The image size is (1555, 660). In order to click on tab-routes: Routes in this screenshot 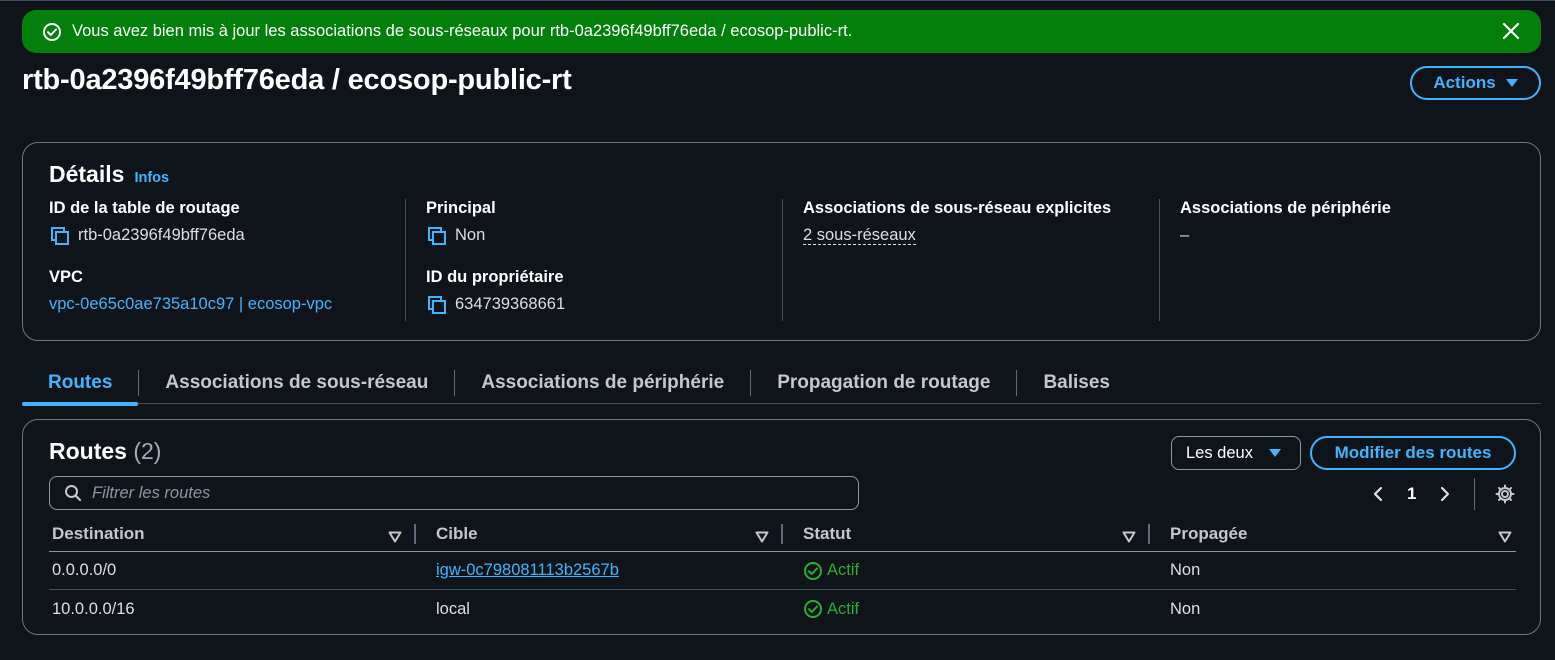, I will do `click(80, 384)`.